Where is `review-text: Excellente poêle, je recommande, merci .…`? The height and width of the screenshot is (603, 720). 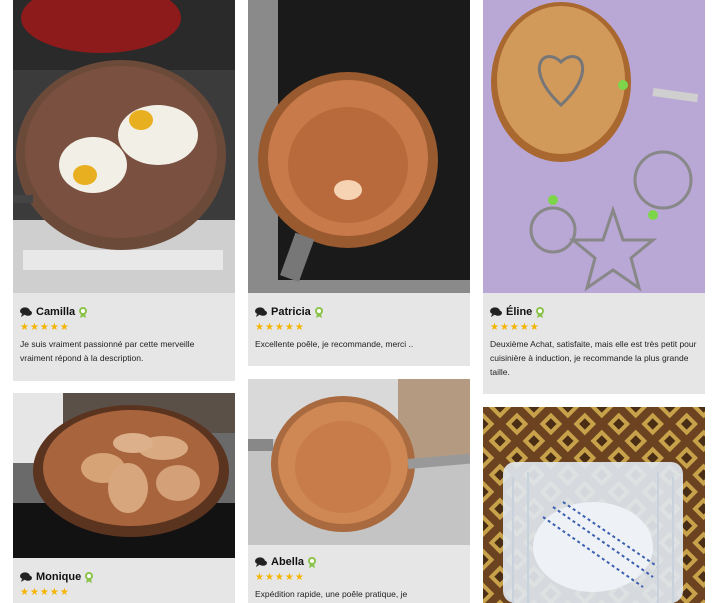
review-text: Excellente poêle, je recommande, merci .… is located at coordinates (334, 344).